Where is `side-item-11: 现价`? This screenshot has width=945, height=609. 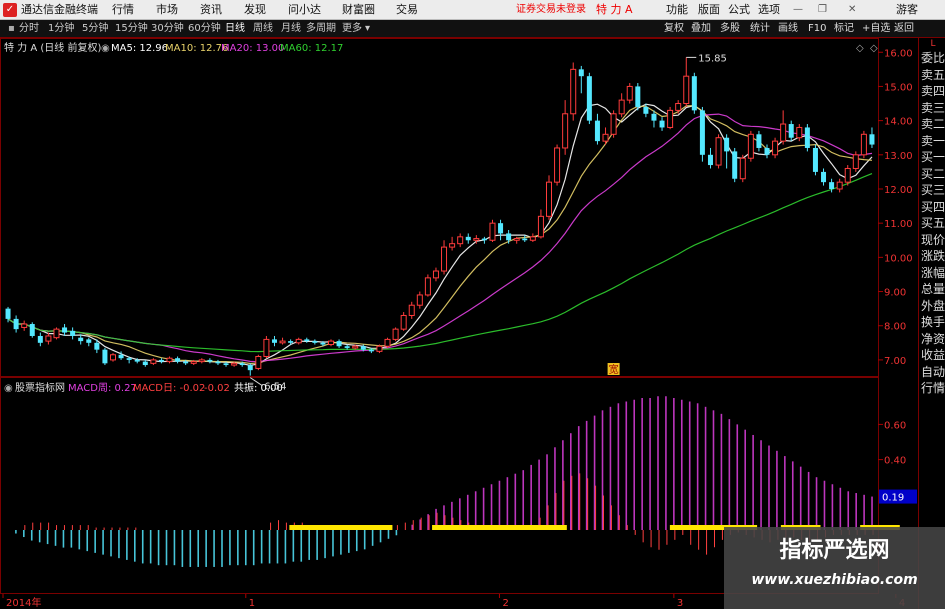 side-item-11: 现价 is located at coordinates (932, 239).